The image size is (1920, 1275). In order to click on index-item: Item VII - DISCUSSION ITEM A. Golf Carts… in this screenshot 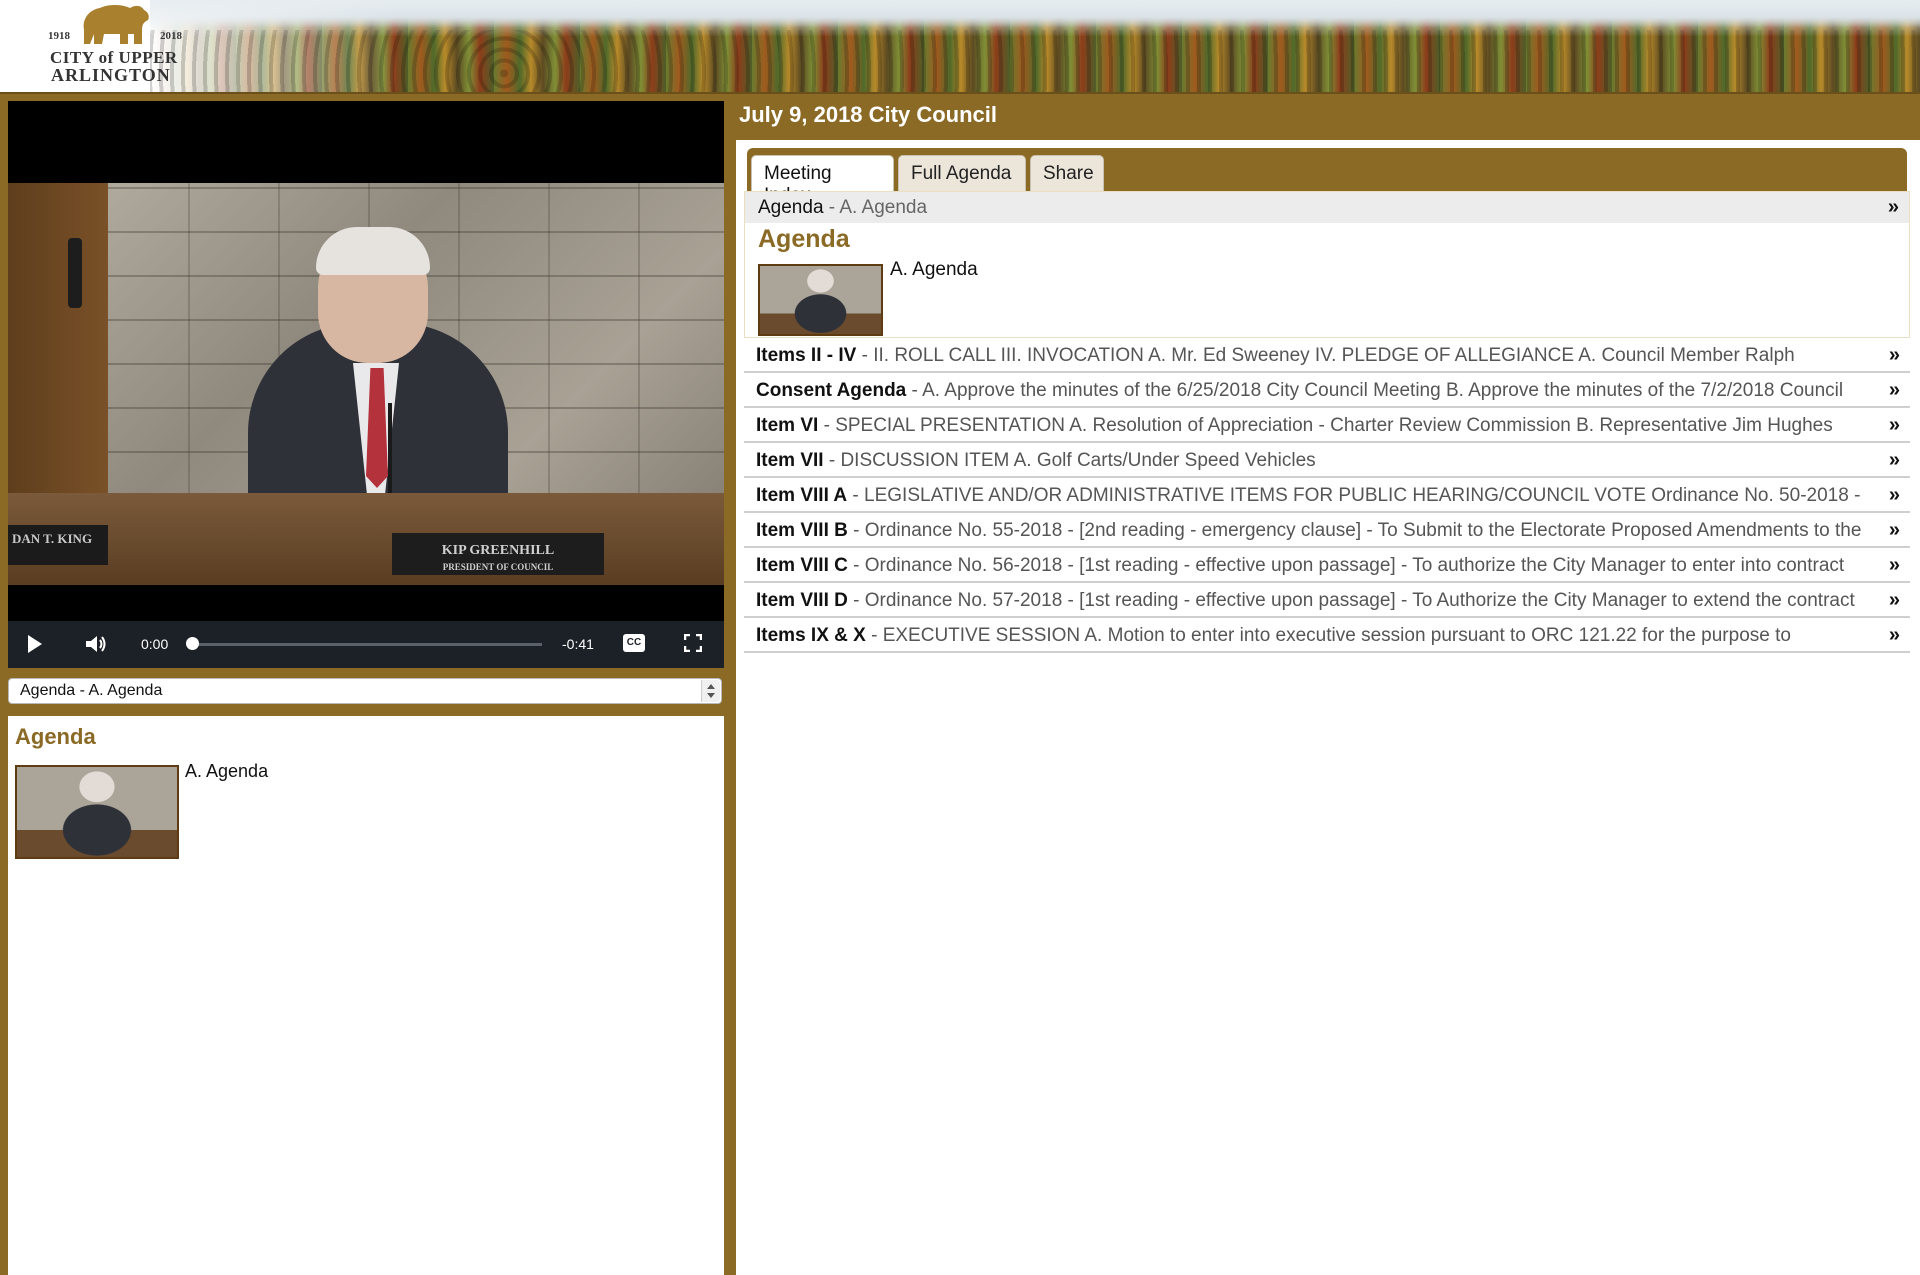, I will do `click(1327, 460)`.